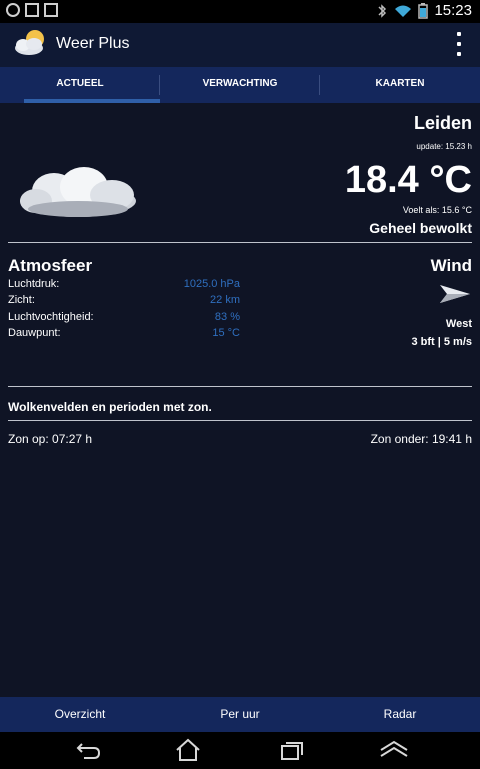 Image resolution: width=480 pixels, height=769 pixels. What do you see at coordinates (240, 11) in the screenshot?
I see `status-bar: 15:23` at bounding box center [240, 11].